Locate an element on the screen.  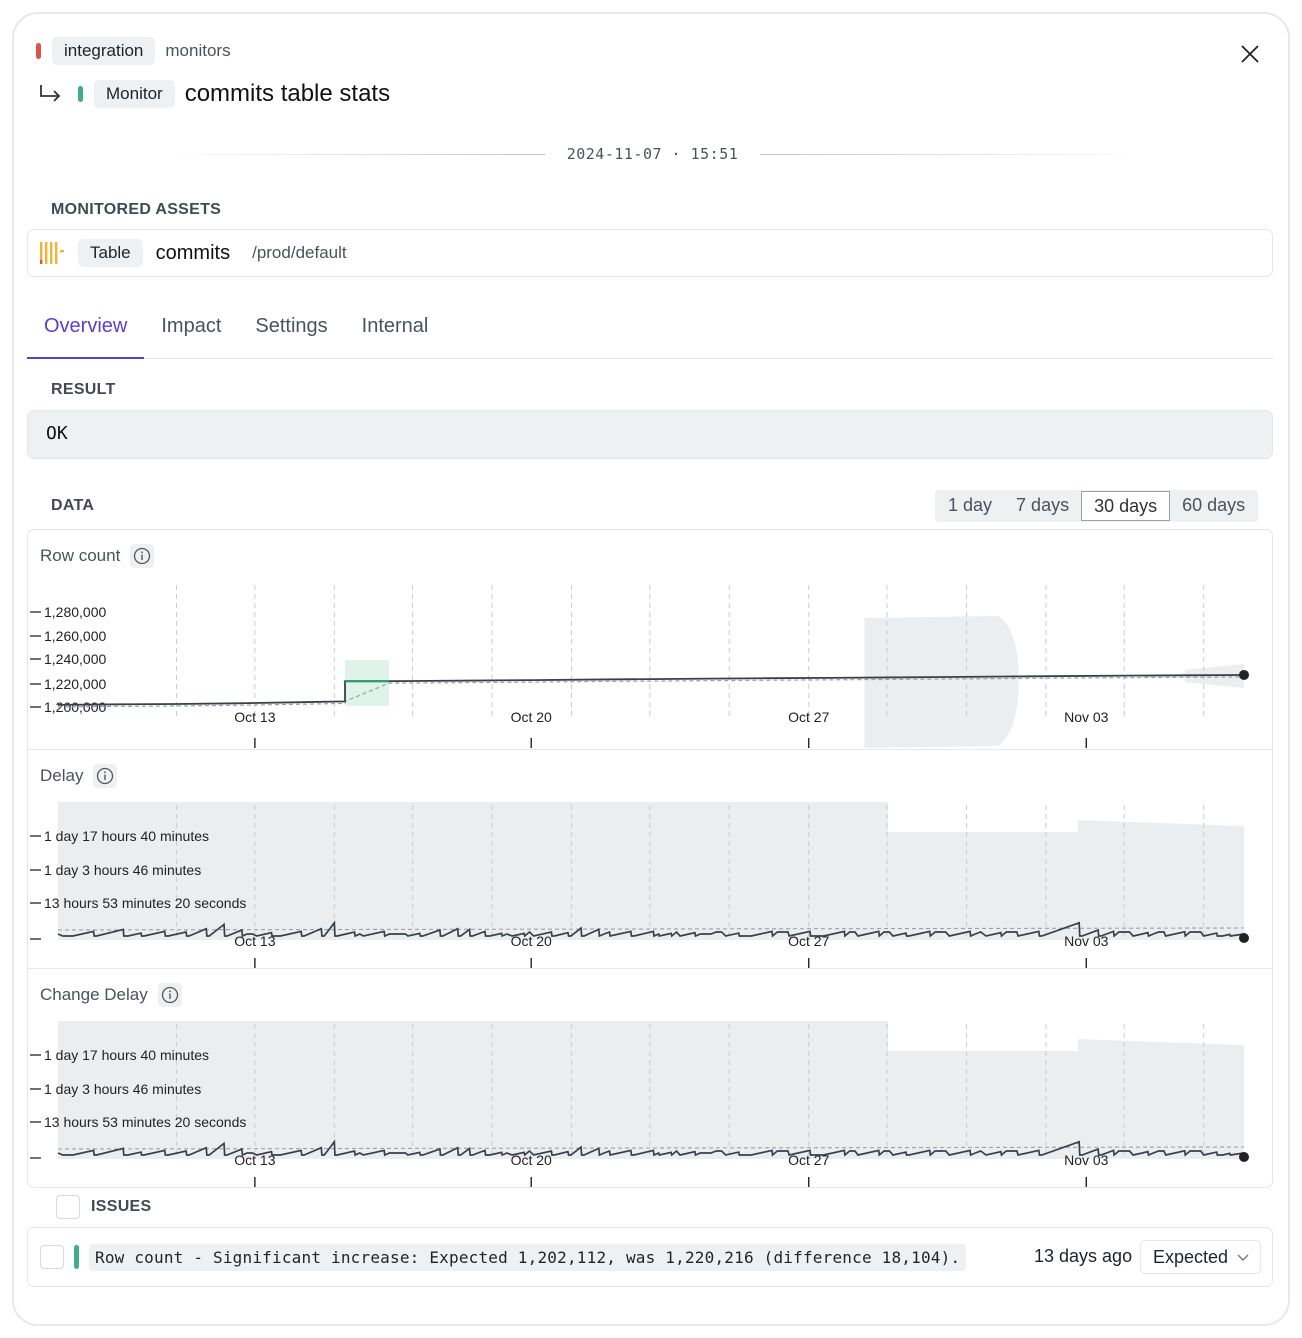
issues-heading: ISSUES is located at coordinates (121, 1206).